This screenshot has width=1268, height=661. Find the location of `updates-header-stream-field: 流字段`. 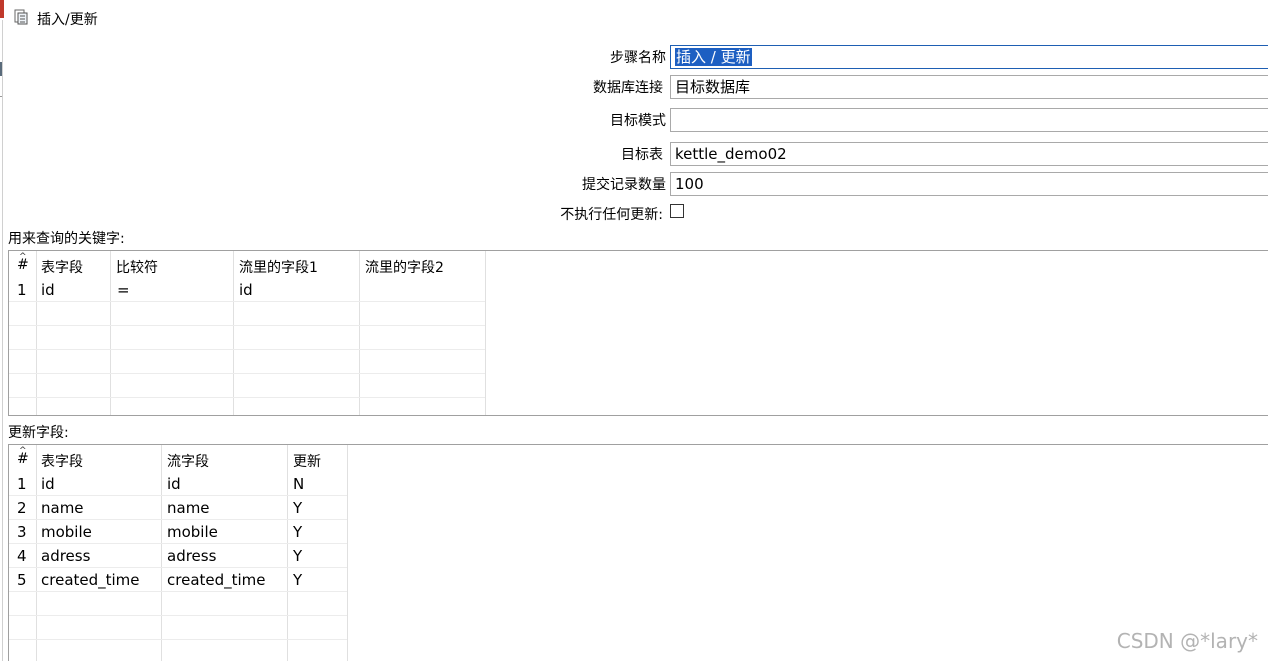

updates-header-stream-field: 流字段 is located at coordinates (188, 461).